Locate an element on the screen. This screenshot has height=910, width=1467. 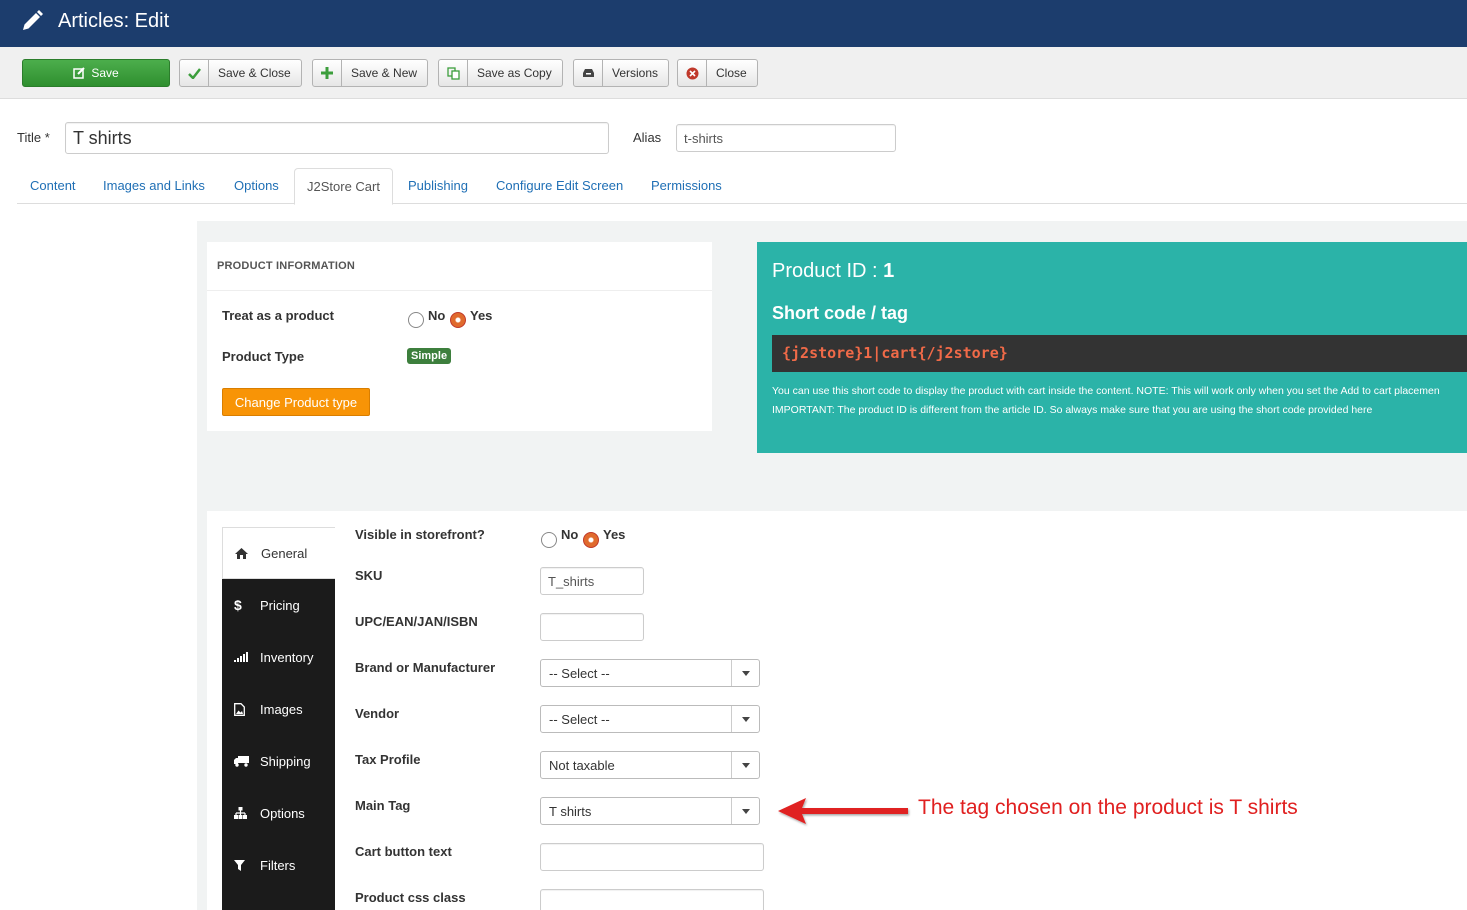
sidenav-images: Images is located at coordinates (278, 709).